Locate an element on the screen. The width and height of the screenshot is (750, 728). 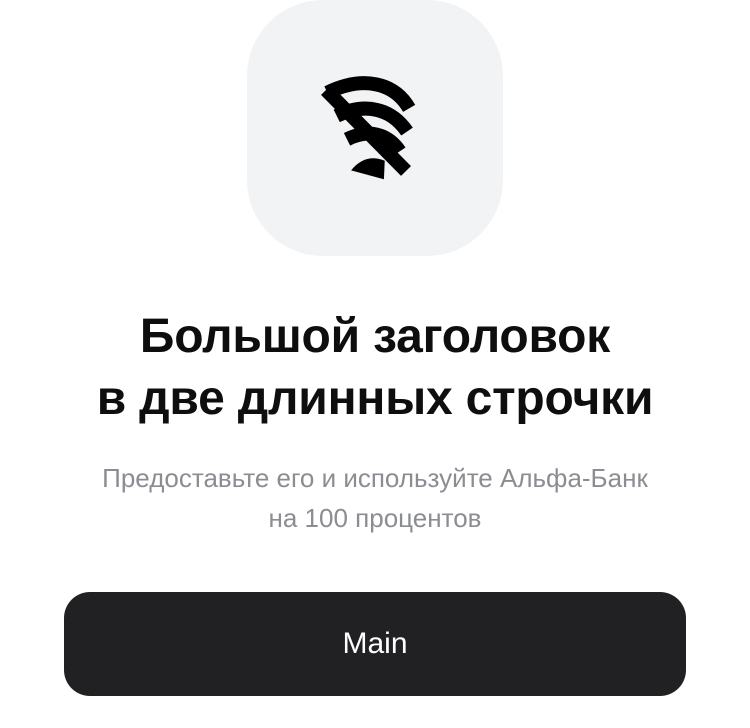
wifi-off-icon is located at coordinates (368, 128).